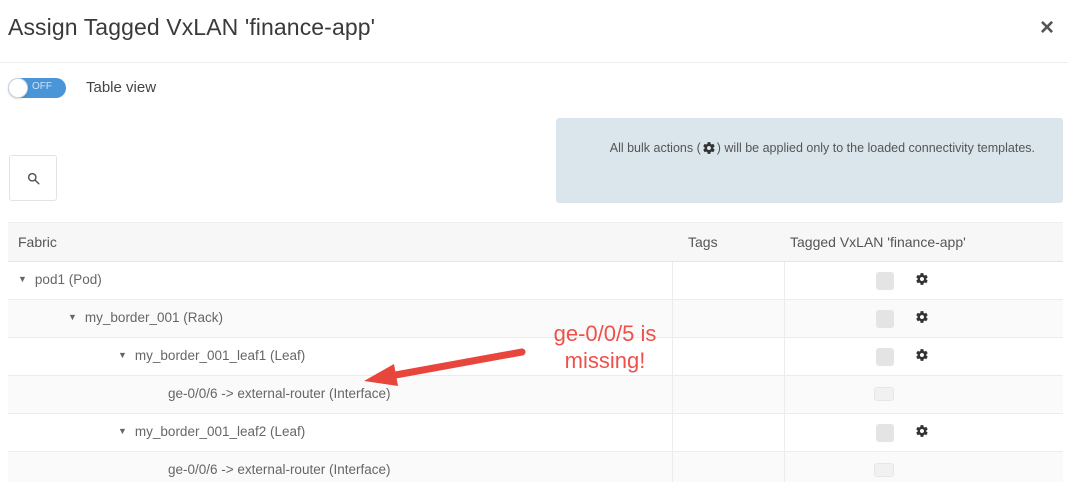  I want to click on table-row: ▼ pod1 (Pod), so click(535, 281).